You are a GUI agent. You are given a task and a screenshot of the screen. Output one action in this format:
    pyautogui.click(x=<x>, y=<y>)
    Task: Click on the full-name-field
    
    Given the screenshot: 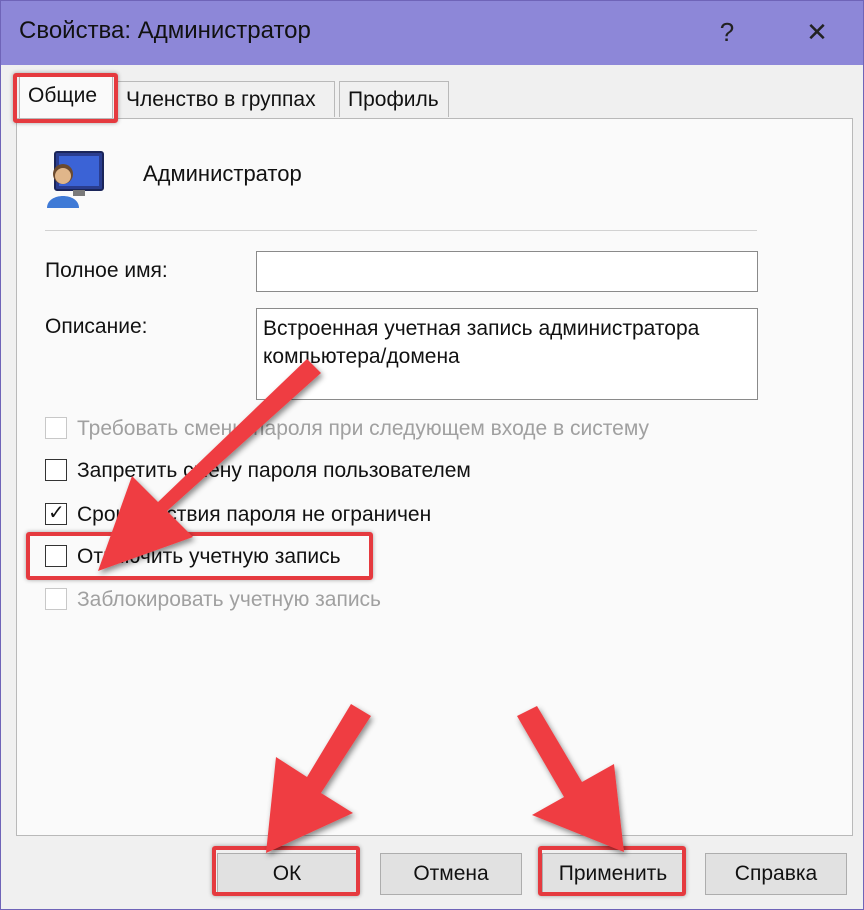 What is the action you would take?
    pyautogui.click(x=507, y=271)
    